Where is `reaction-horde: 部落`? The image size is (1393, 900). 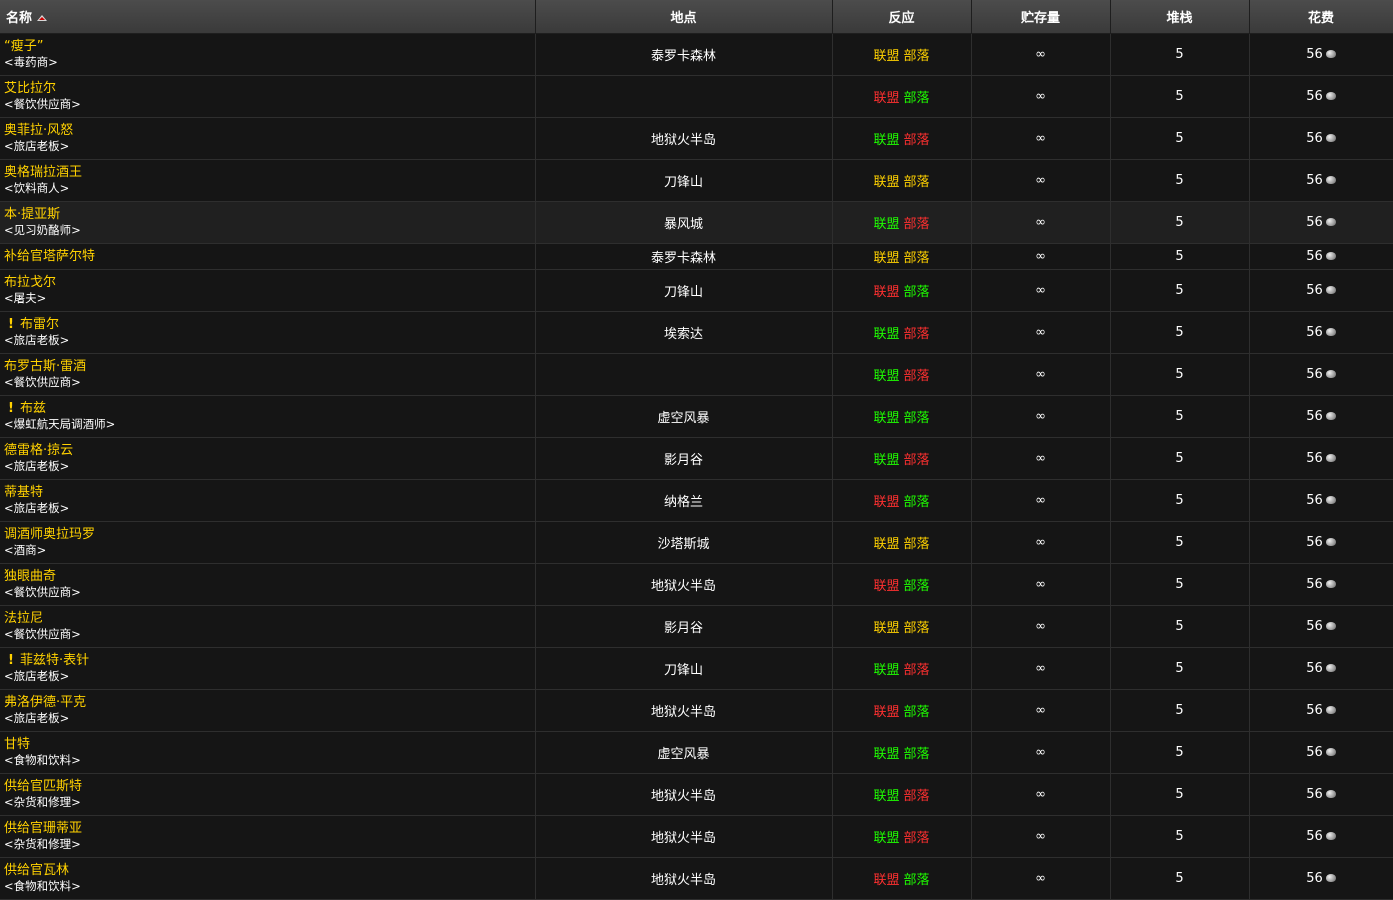 reaction-horde: 部落 is located at coordinates (916, 544).